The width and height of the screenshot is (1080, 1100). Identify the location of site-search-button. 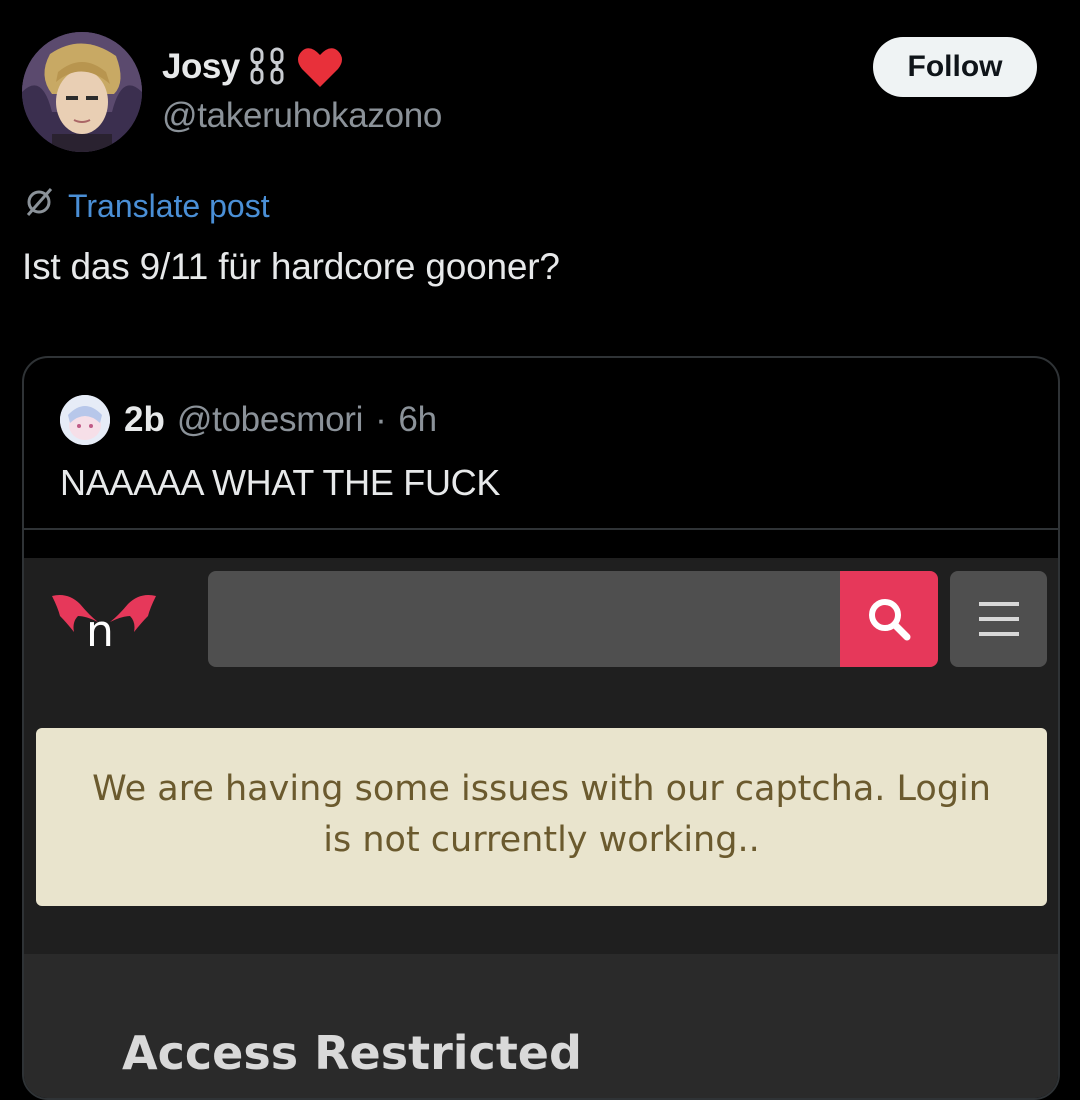
(889, 619).